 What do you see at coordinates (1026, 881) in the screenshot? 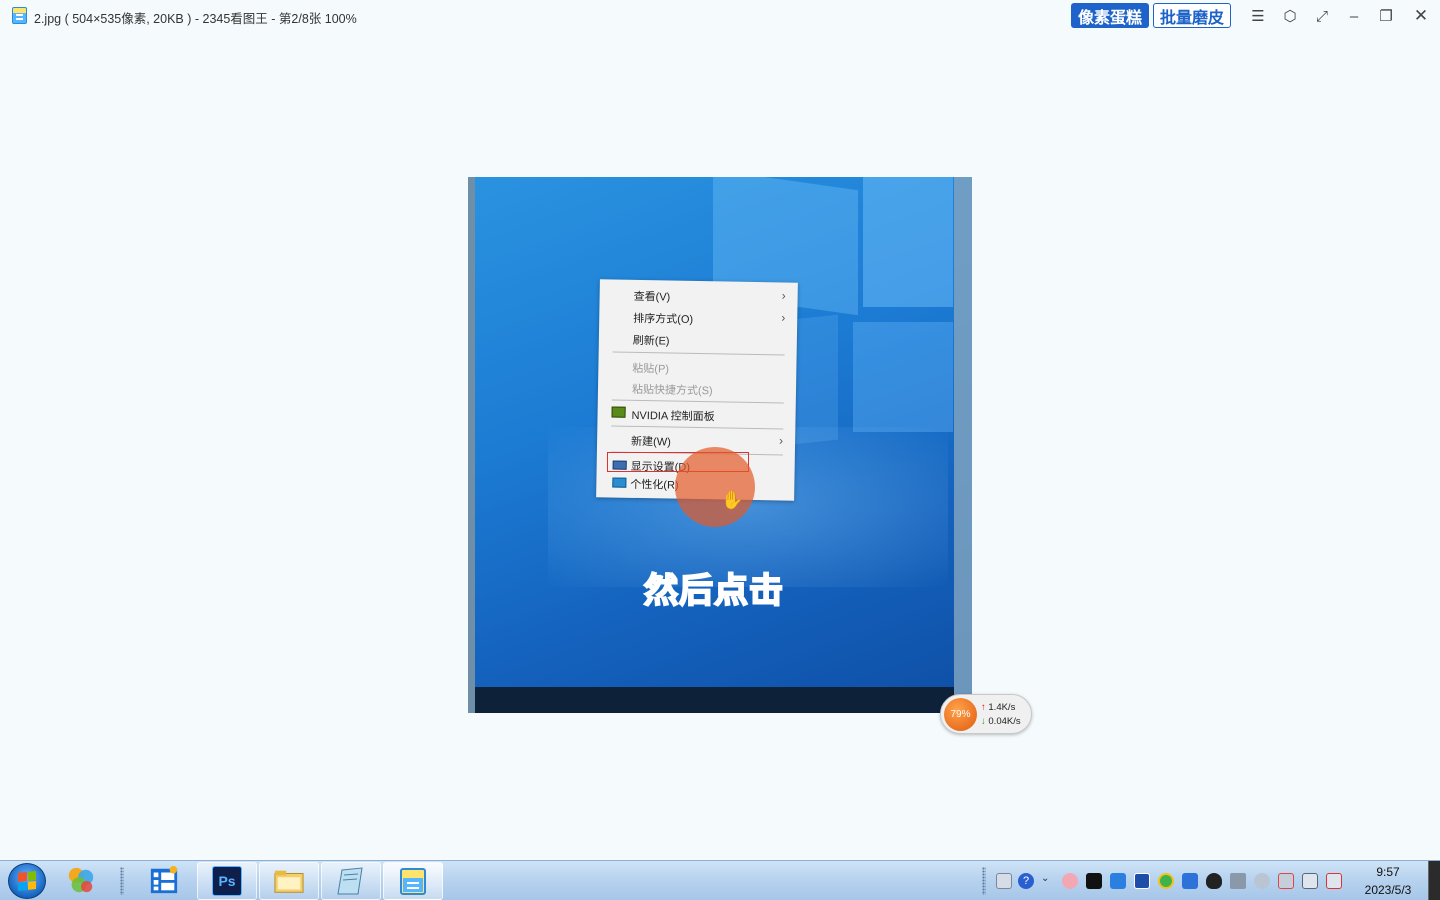
I see `help-icon: ?` at bounding box center [1026, 881].